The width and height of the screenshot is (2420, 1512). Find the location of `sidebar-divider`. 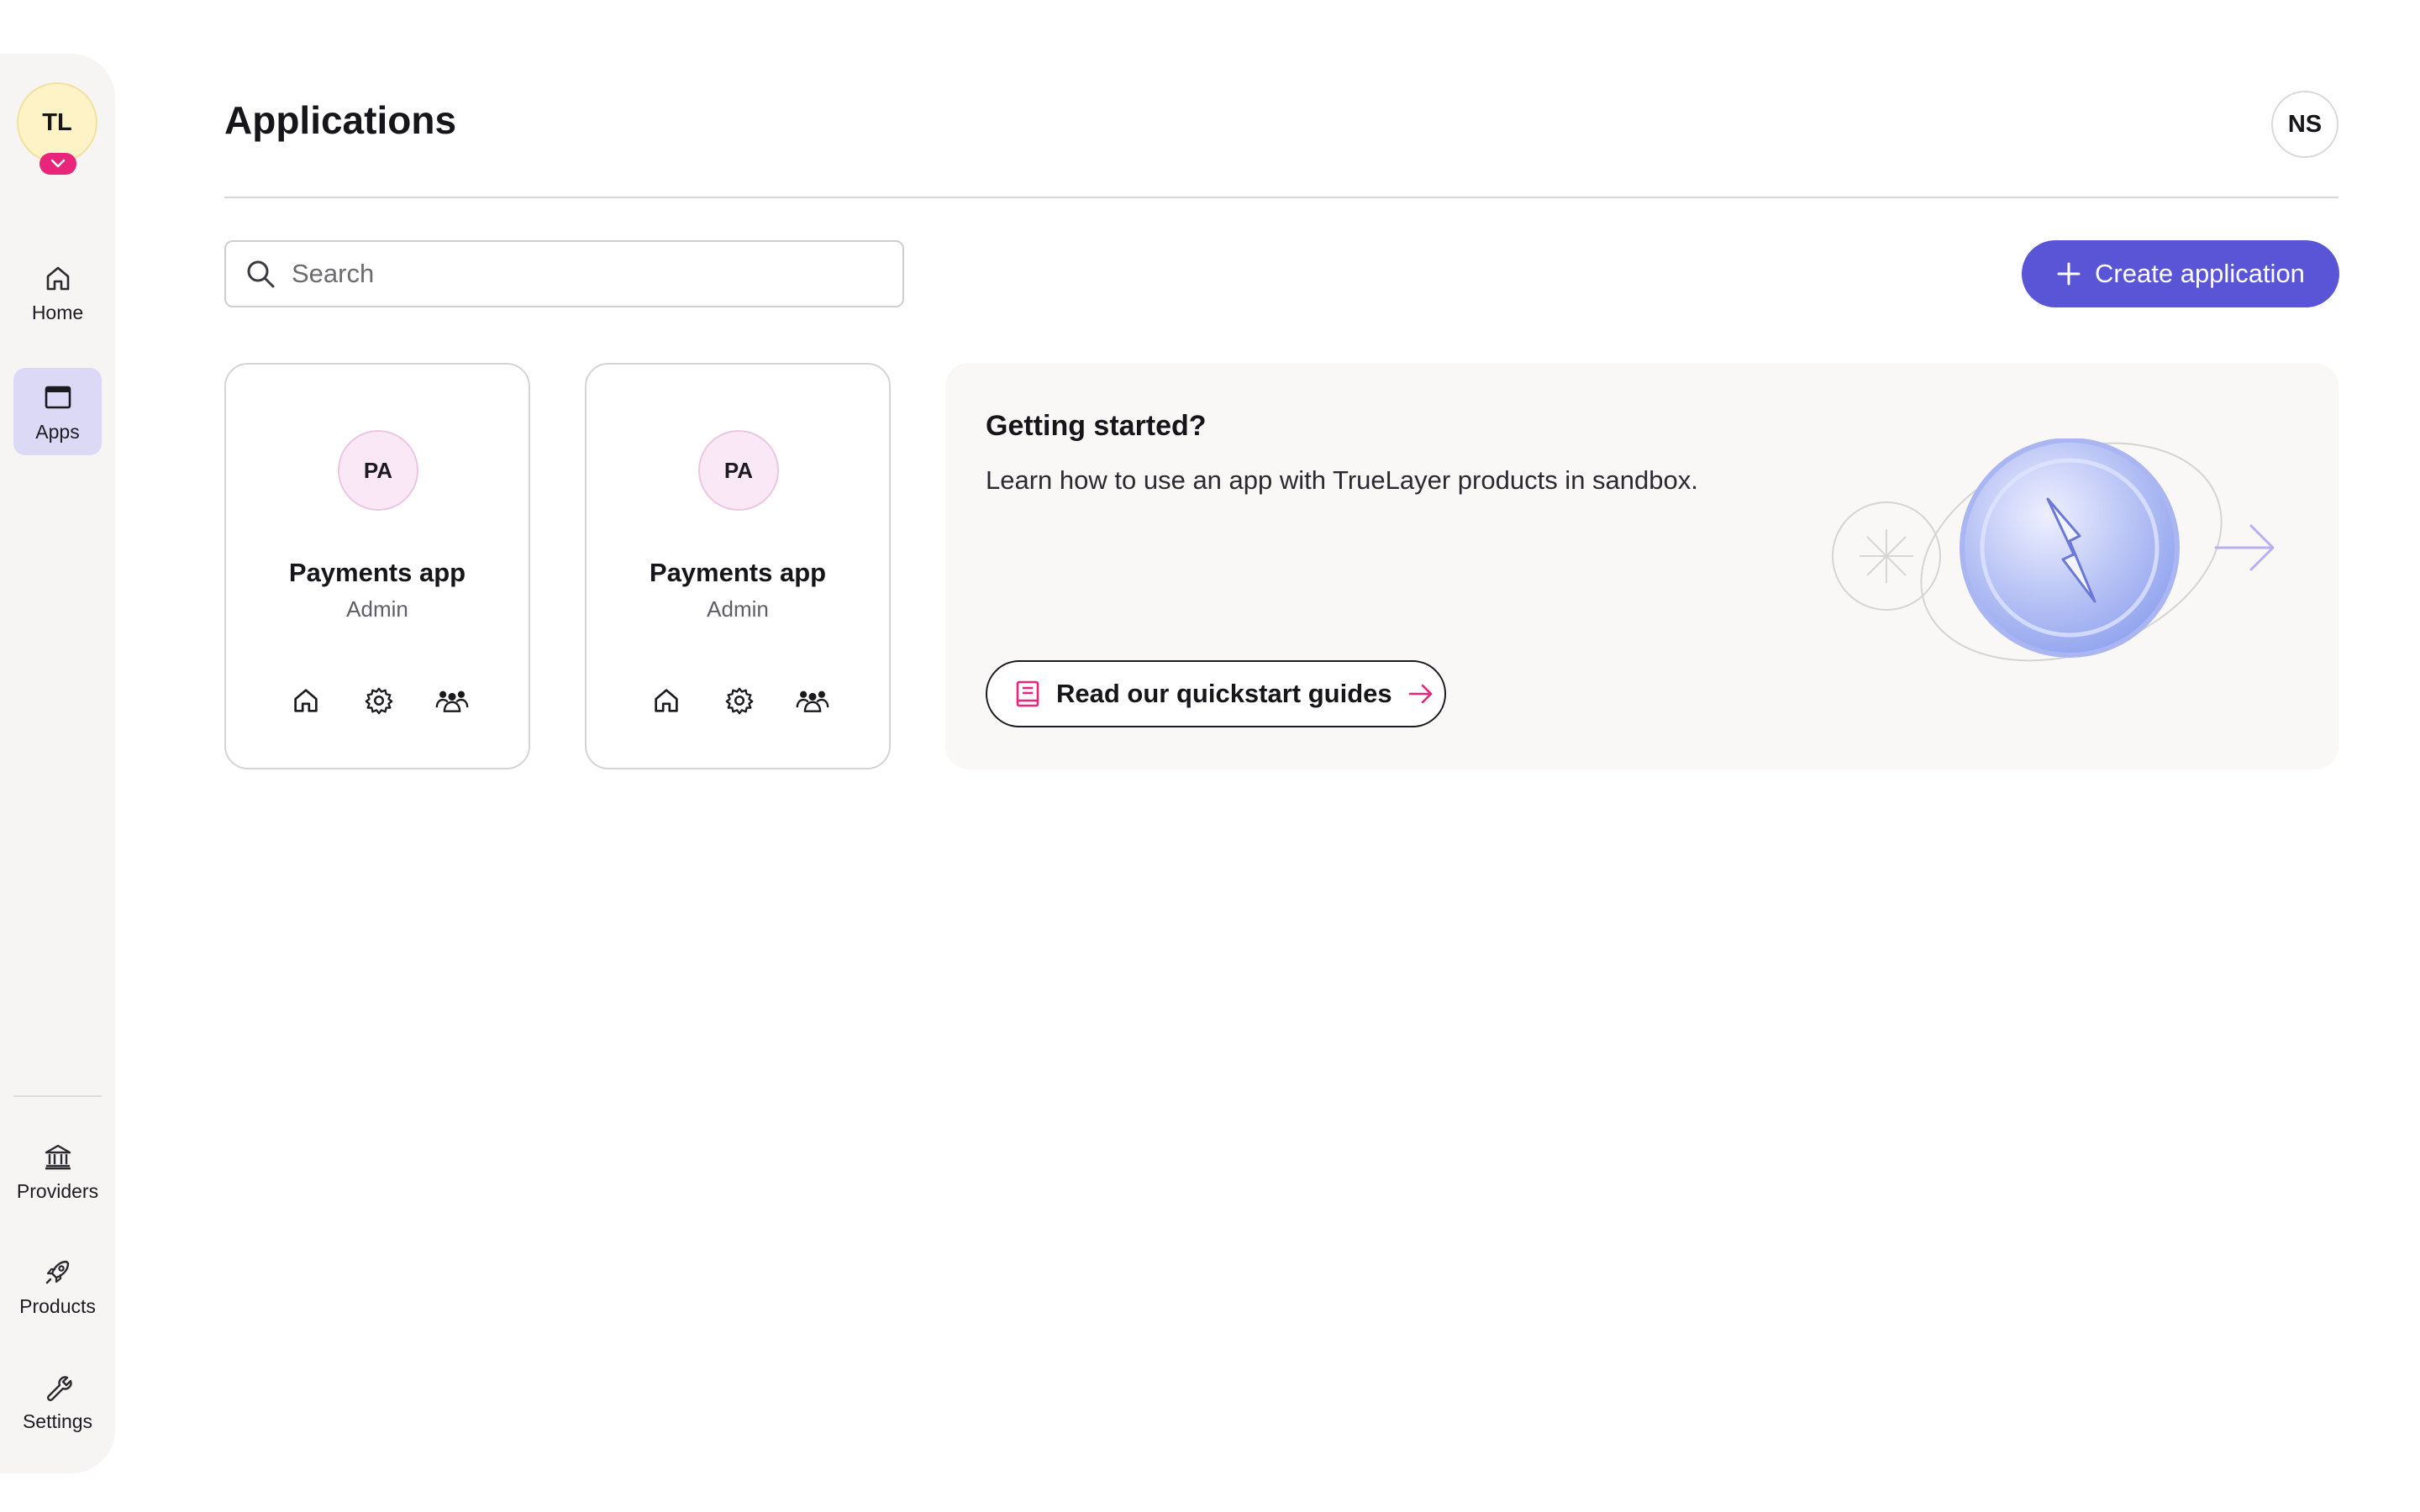

sidebar-divider is located at coordinates (58, 1096).